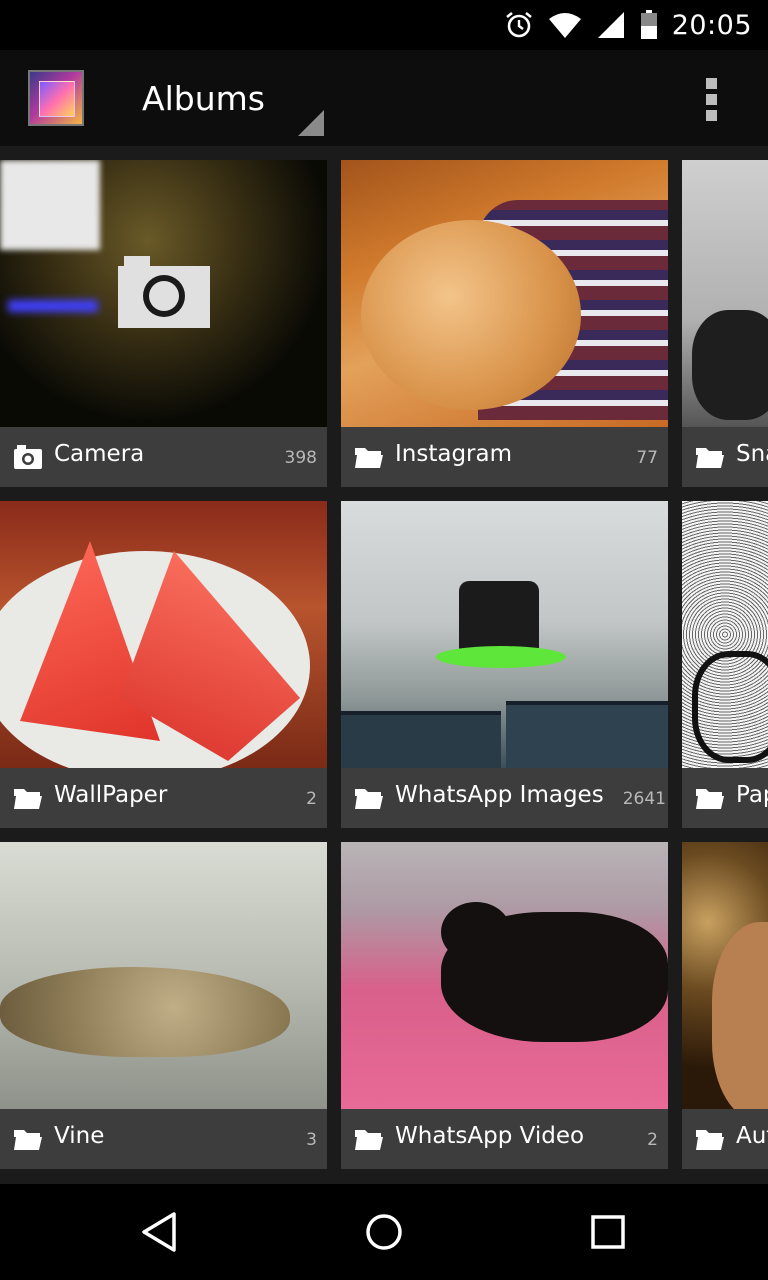  I want to click on album-name: Aut, so click(752, 1136).